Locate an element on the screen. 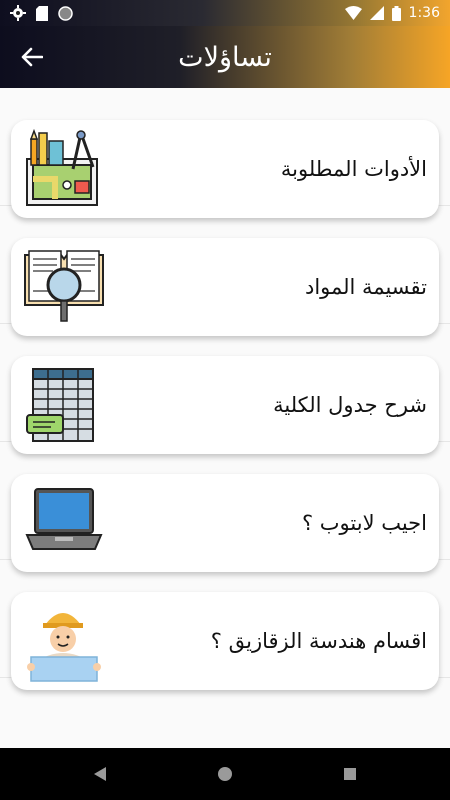 The height and width of the screenshot is (800, 450). circle-home-icon is located at coordinates (225, 774).